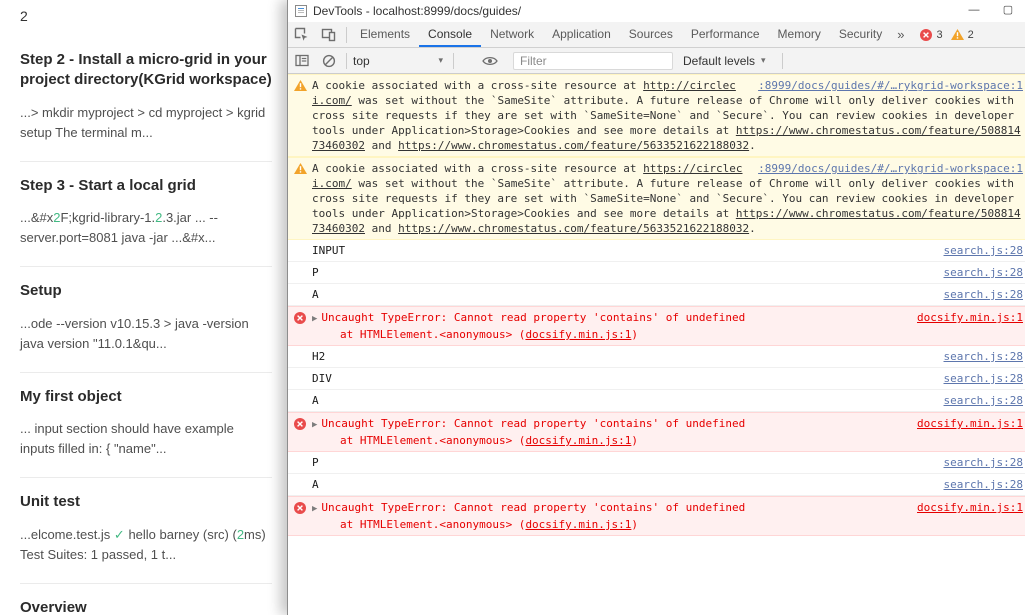 The height and width of the screenshot is (615, 1025). I want to click on minimize-button: —, so click(974, 11).